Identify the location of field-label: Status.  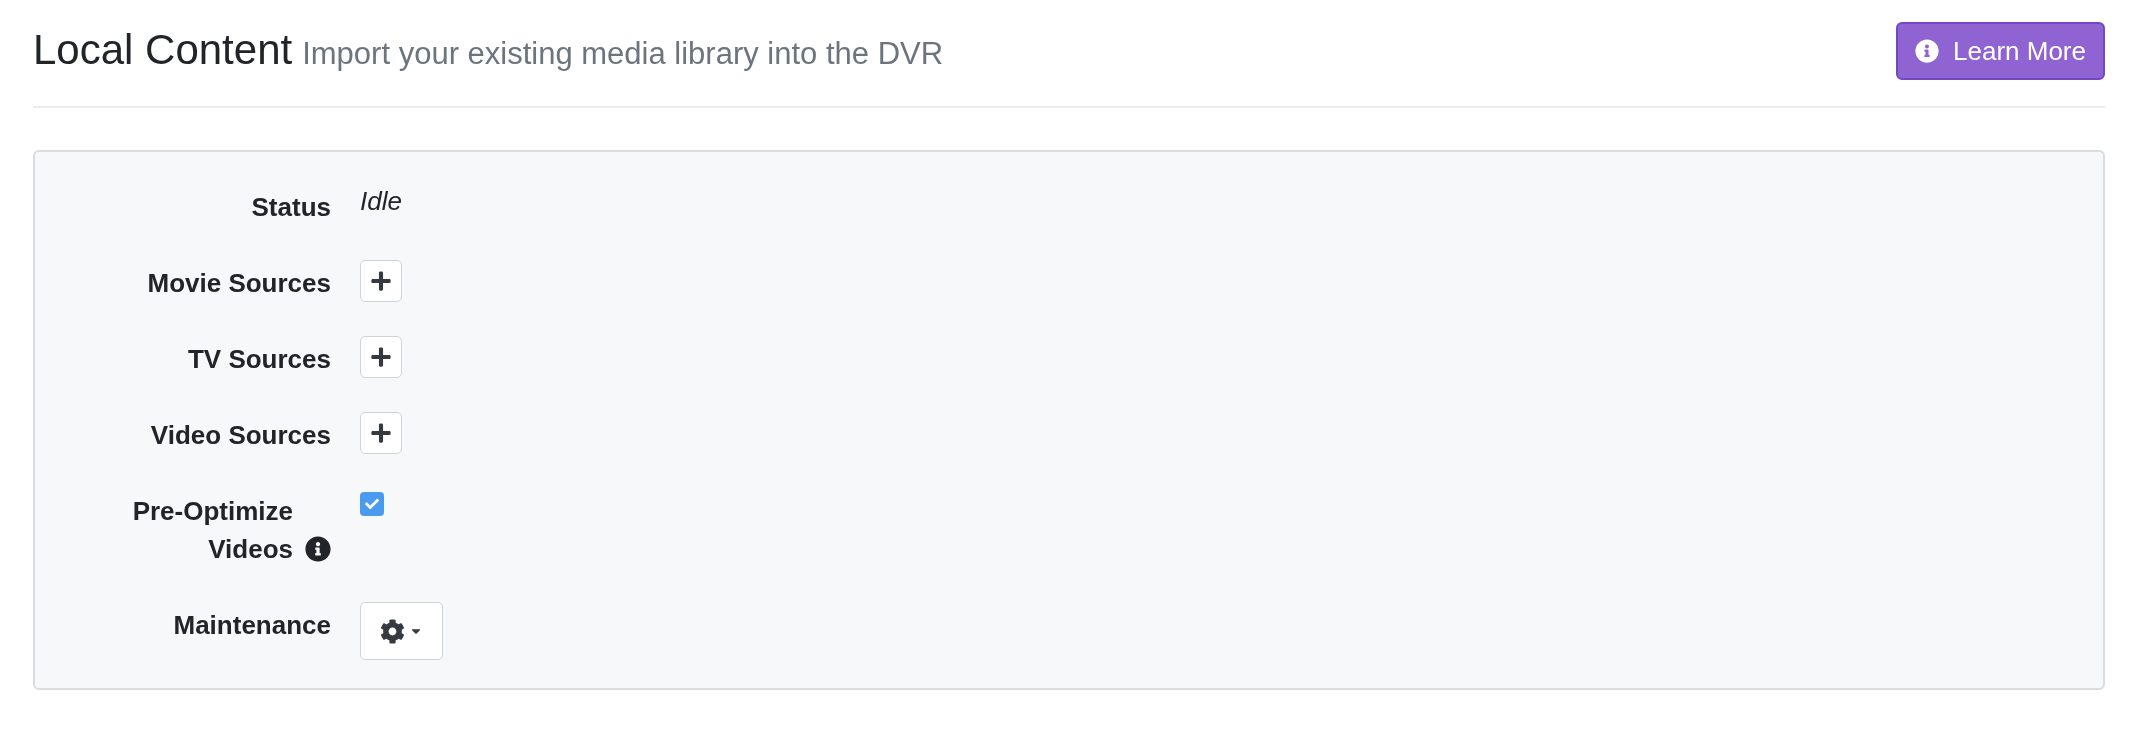
(291, 207).